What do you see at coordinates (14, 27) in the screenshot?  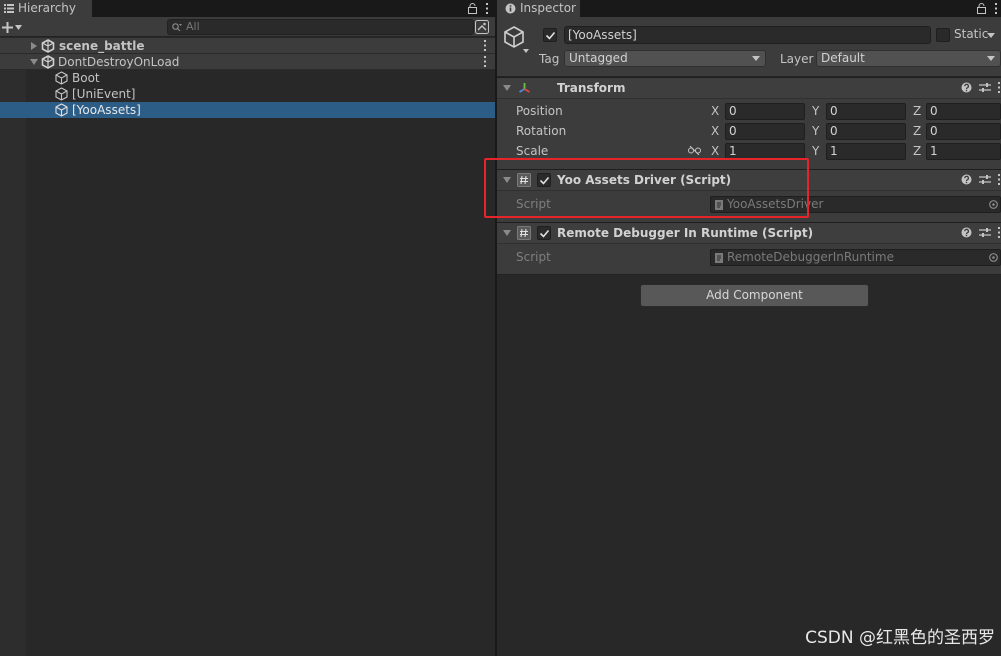 I see `create-button` at bounding box center [14, 27].